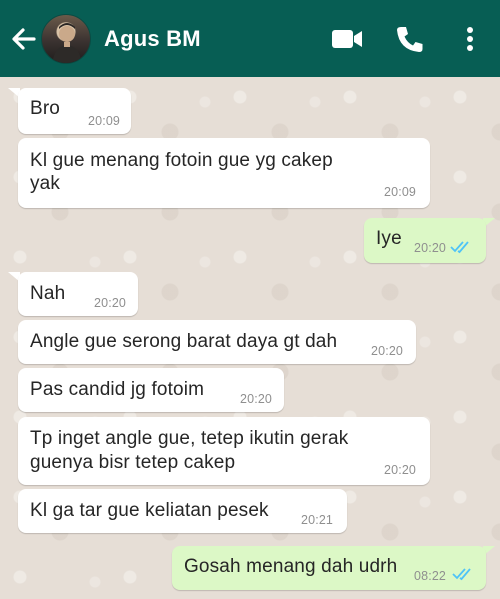 The width and height of the screenshot is (500, 599). Describe the element at coordinates (149, 510) in the screenshot. I see `message-text: Kl ga tar gue keliatan pesek` at that location.